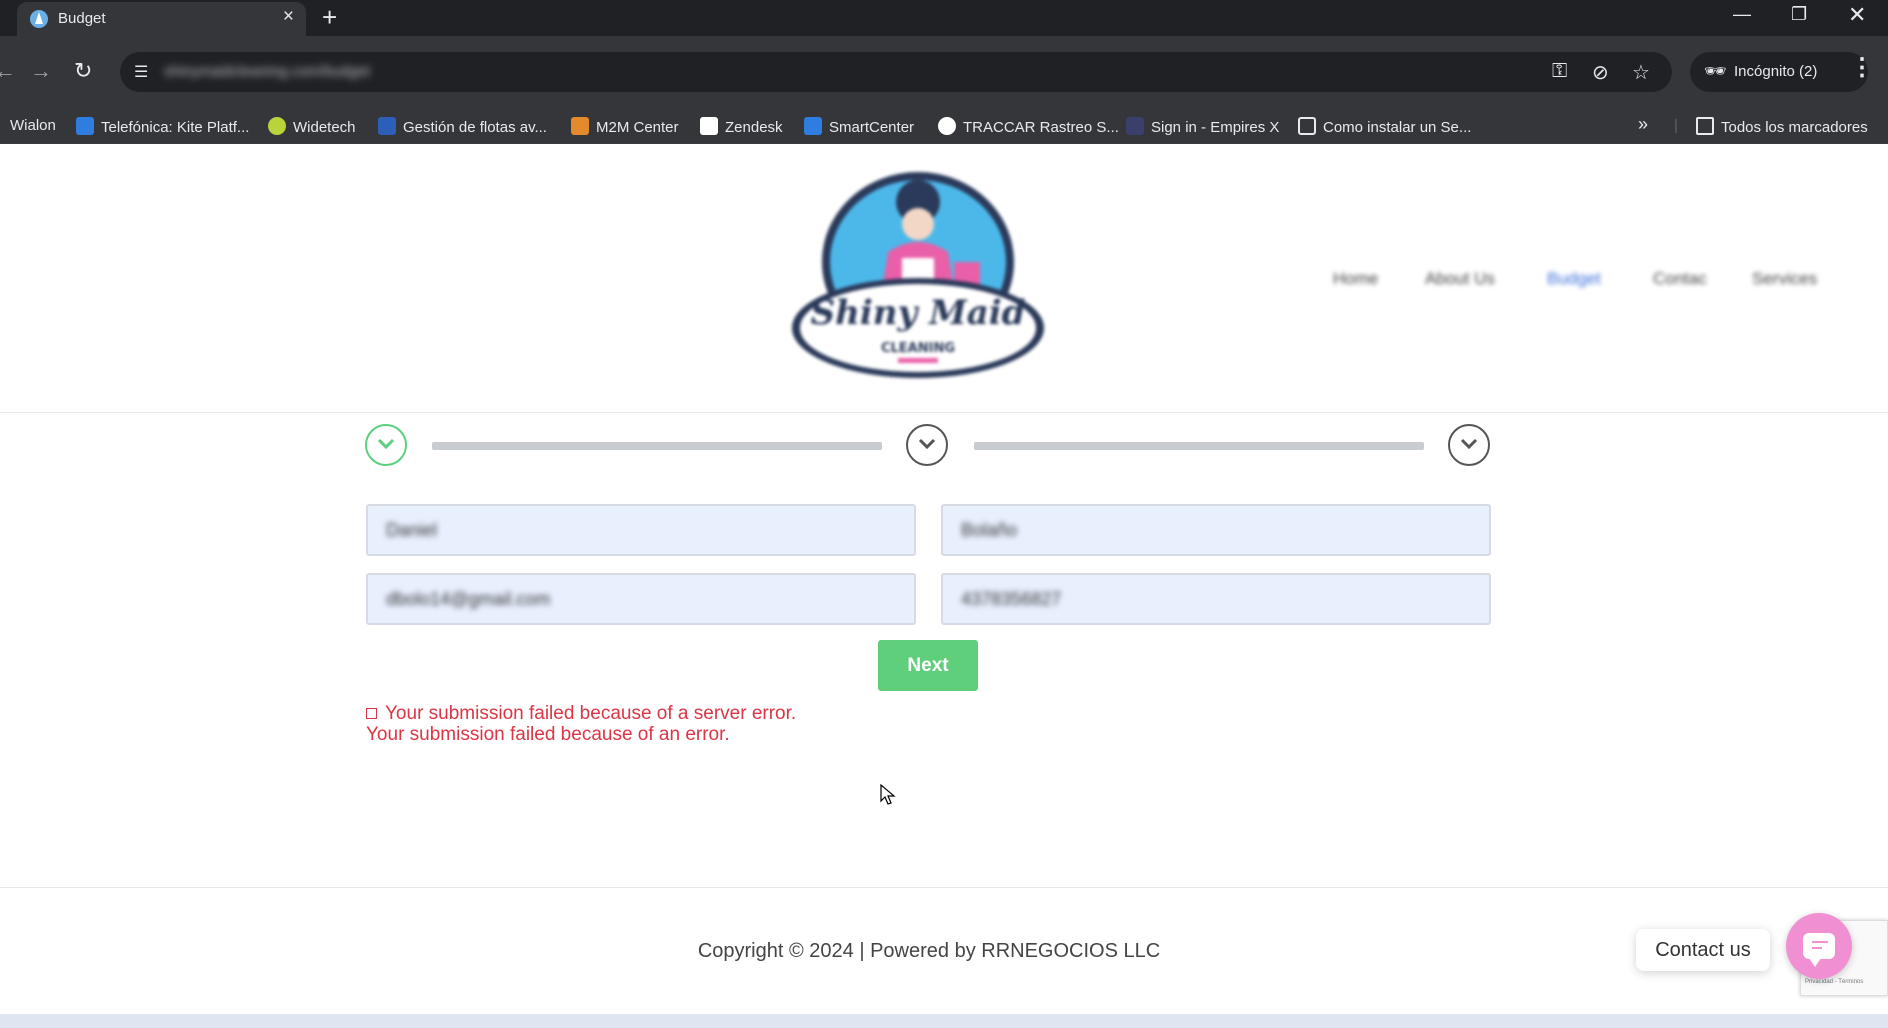  Describe the element at coordinates (288, 17) in the screenshot. I see `tab-close-icon: ×` at that location.